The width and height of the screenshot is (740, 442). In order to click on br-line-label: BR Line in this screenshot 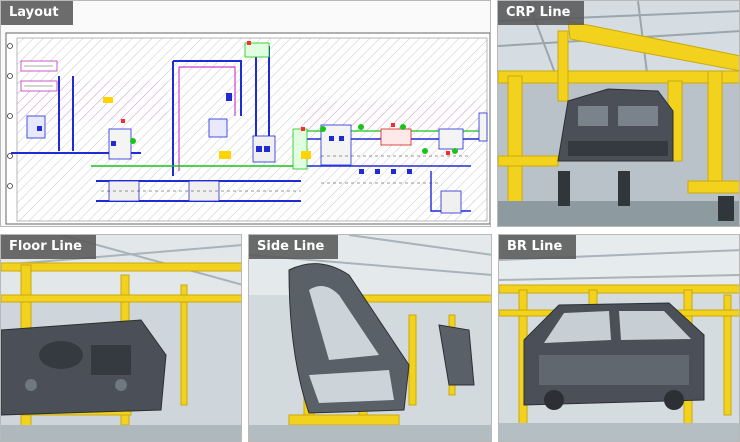, I will do `click(538, 247)`.